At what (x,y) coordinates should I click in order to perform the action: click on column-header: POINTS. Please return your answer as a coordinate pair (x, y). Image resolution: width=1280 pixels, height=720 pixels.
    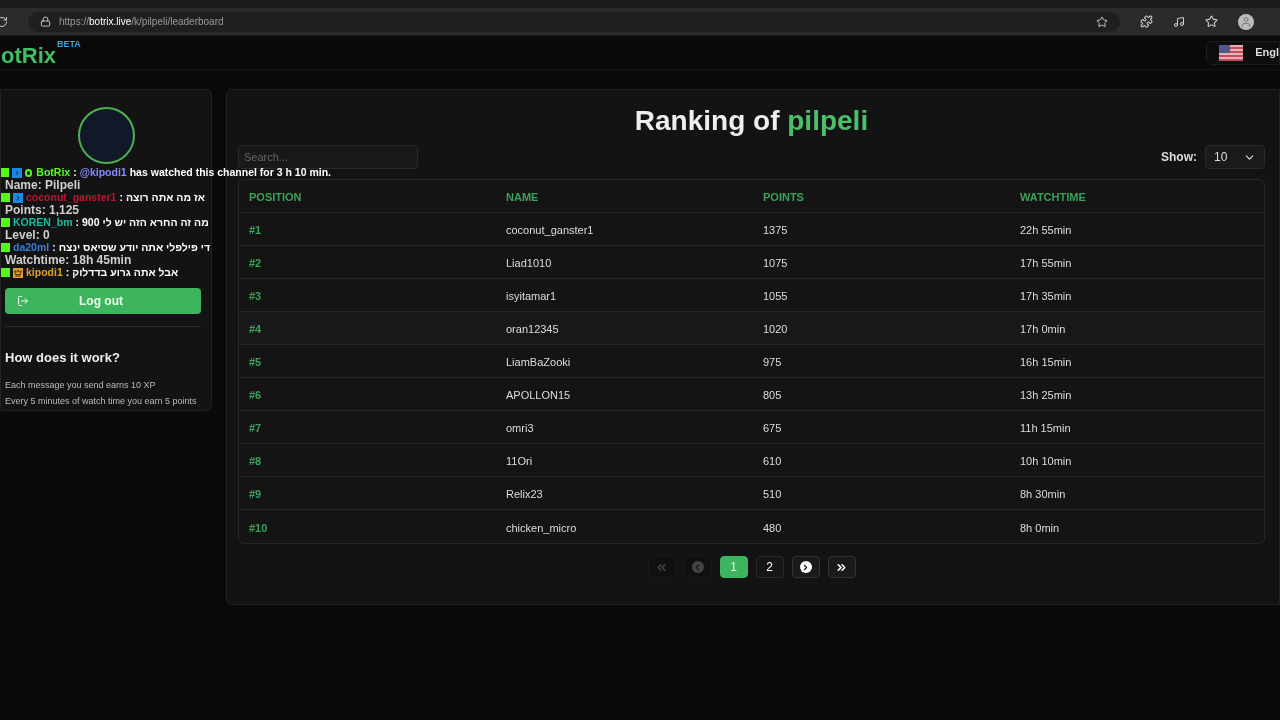
    Looking at the image, I should click on (783, 197).